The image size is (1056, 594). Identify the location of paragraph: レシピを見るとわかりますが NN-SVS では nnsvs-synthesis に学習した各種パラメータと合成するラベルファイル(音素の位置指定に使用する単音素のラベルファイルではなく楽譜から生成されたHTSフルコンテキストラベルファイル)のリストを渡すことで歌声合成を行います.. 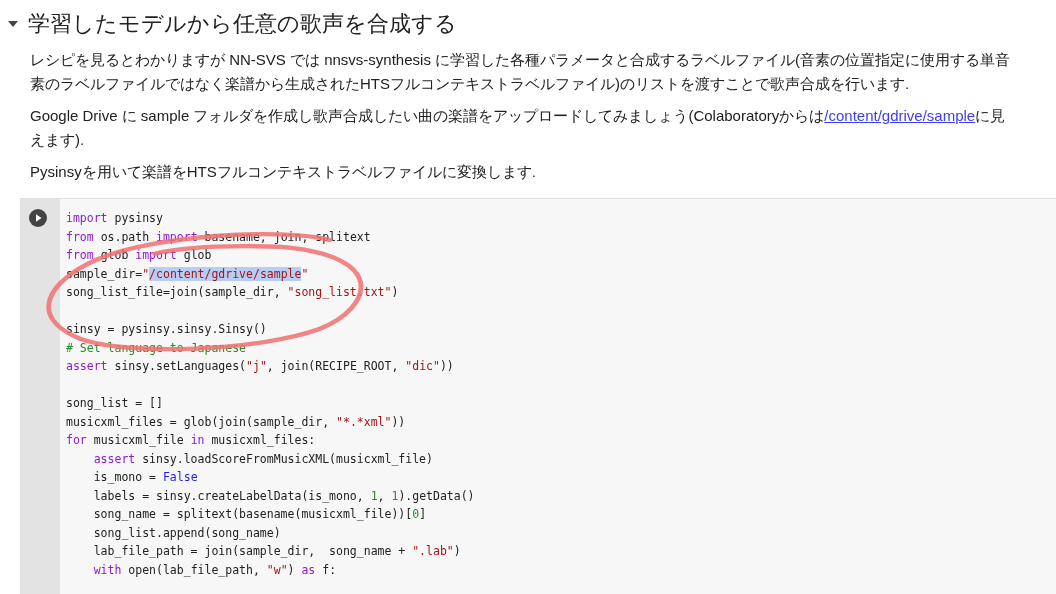
(521, 72).